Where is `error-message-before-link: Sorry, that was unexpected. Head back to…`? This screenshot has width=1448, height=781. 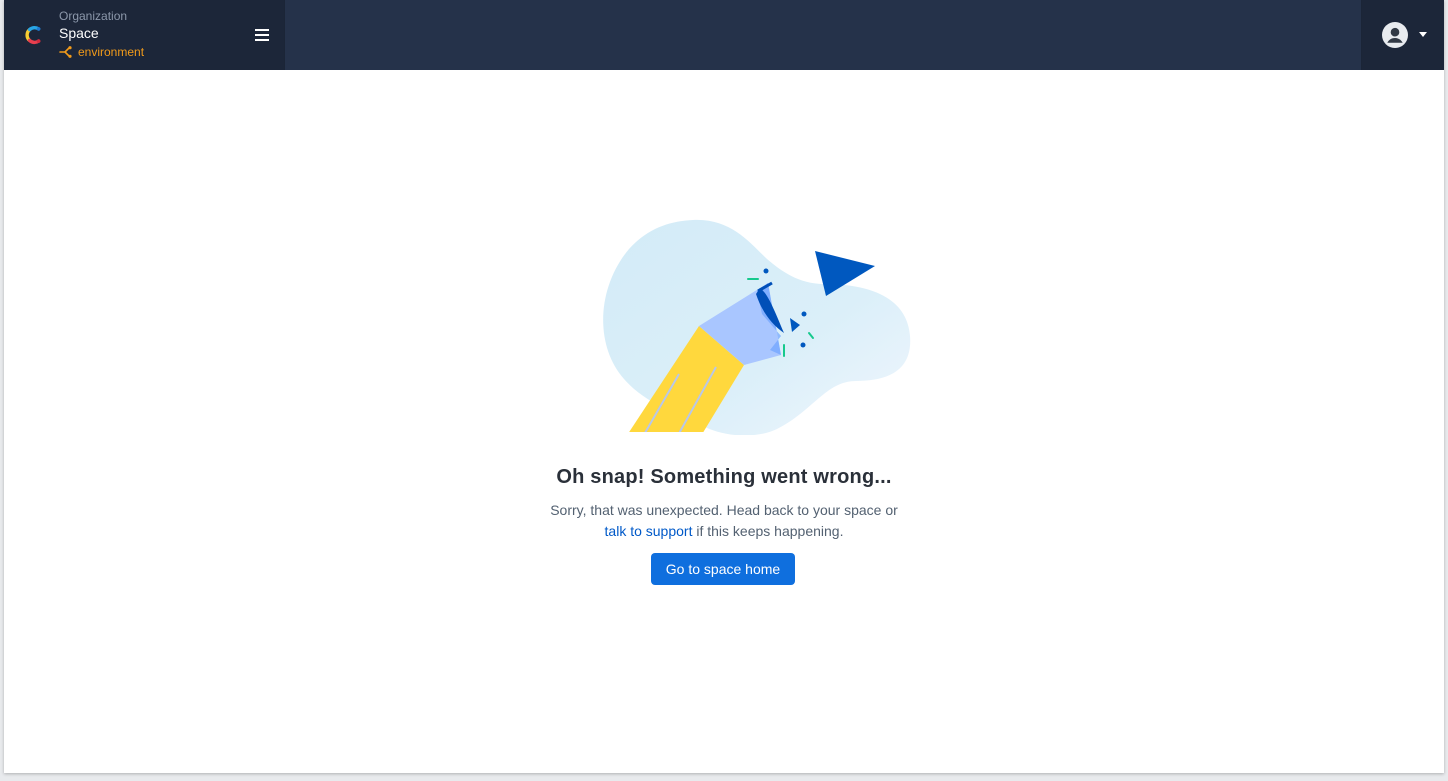
error-message-before-link: Sorry, that was unexpected. Head back to… is located at coordinates (724, 510).